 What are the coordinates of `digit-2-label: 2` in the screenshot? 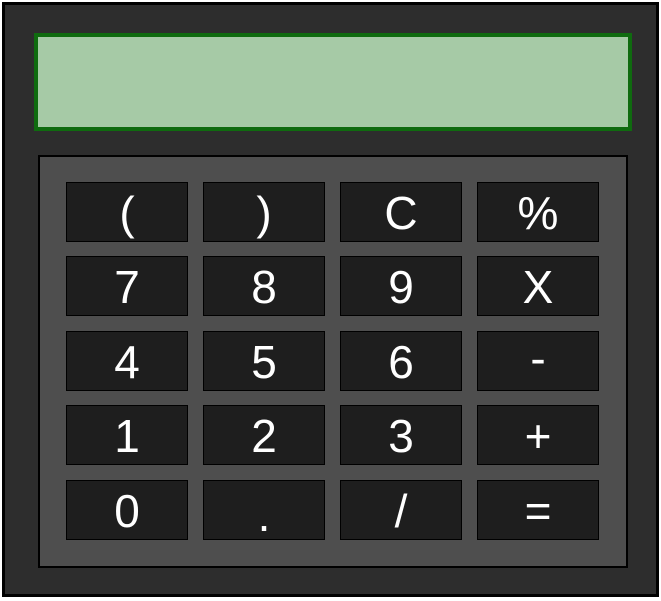 It's located at (264, 436).